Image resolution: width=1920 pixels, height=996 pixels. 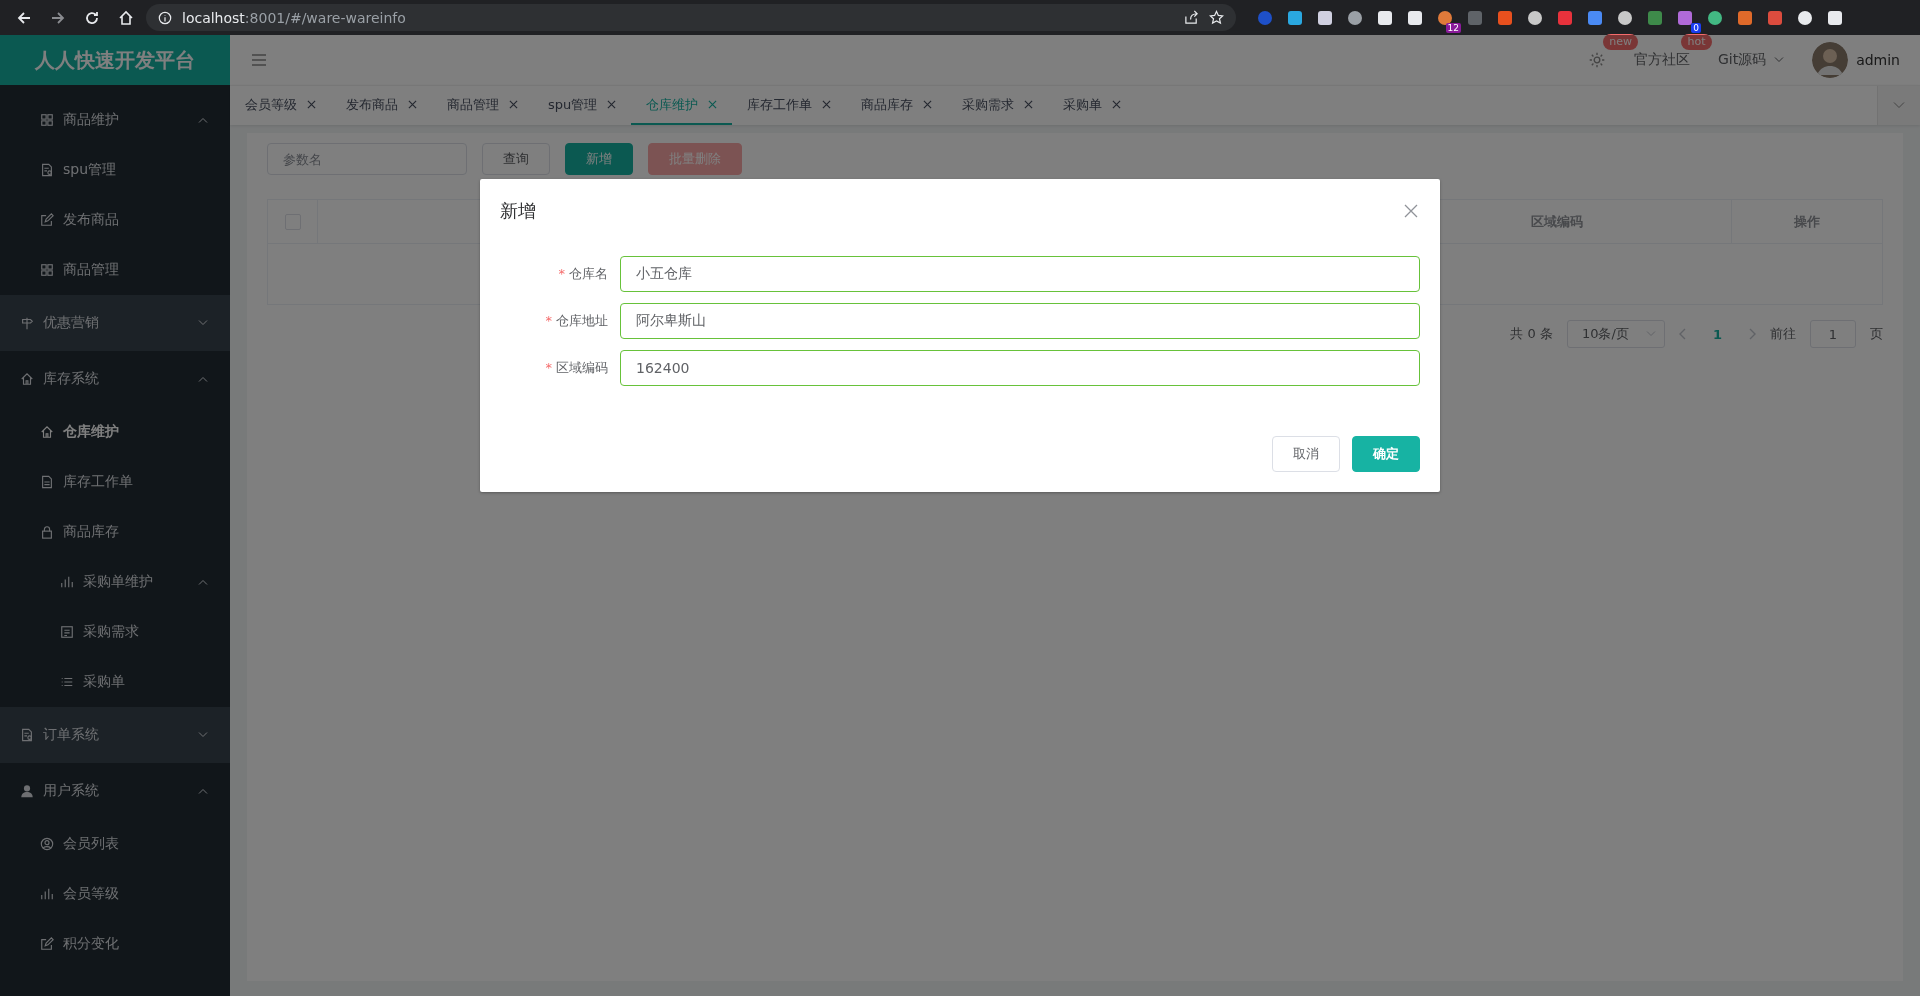 I want to click on community-link: 官方社区, so click(x=1661, y=60).